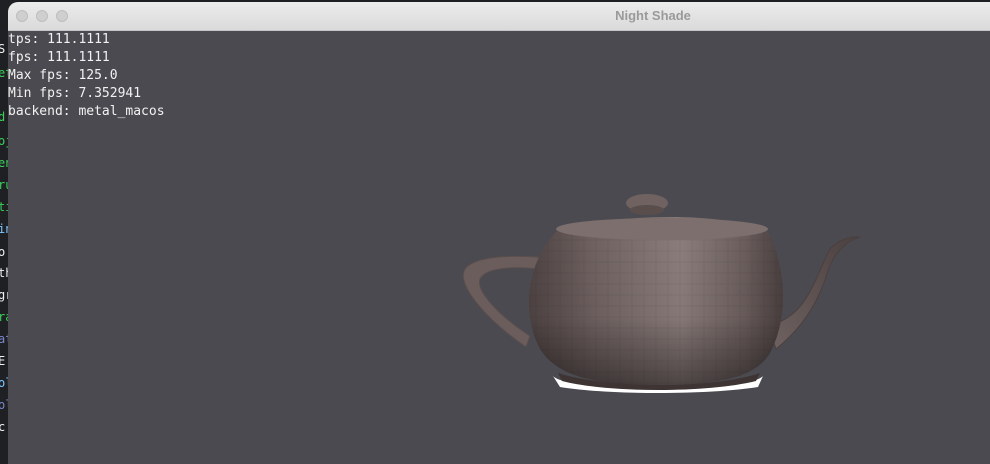 This screenshot has height=464, width=990. Describe the element at coordinates (3, 361) in the screenshot. I see `editor-line: E` at that location.